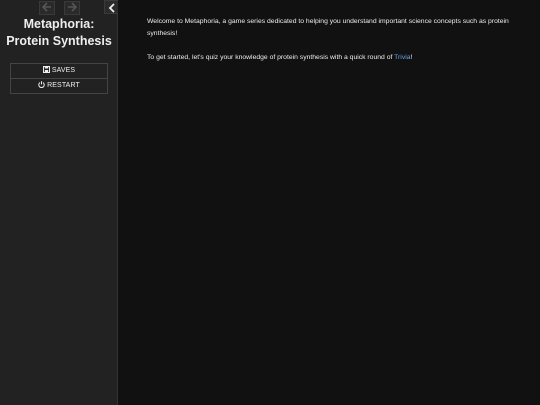 The width and height of the screenshot is (540, 405). I want to click on history-back-button, so click(47, 8).